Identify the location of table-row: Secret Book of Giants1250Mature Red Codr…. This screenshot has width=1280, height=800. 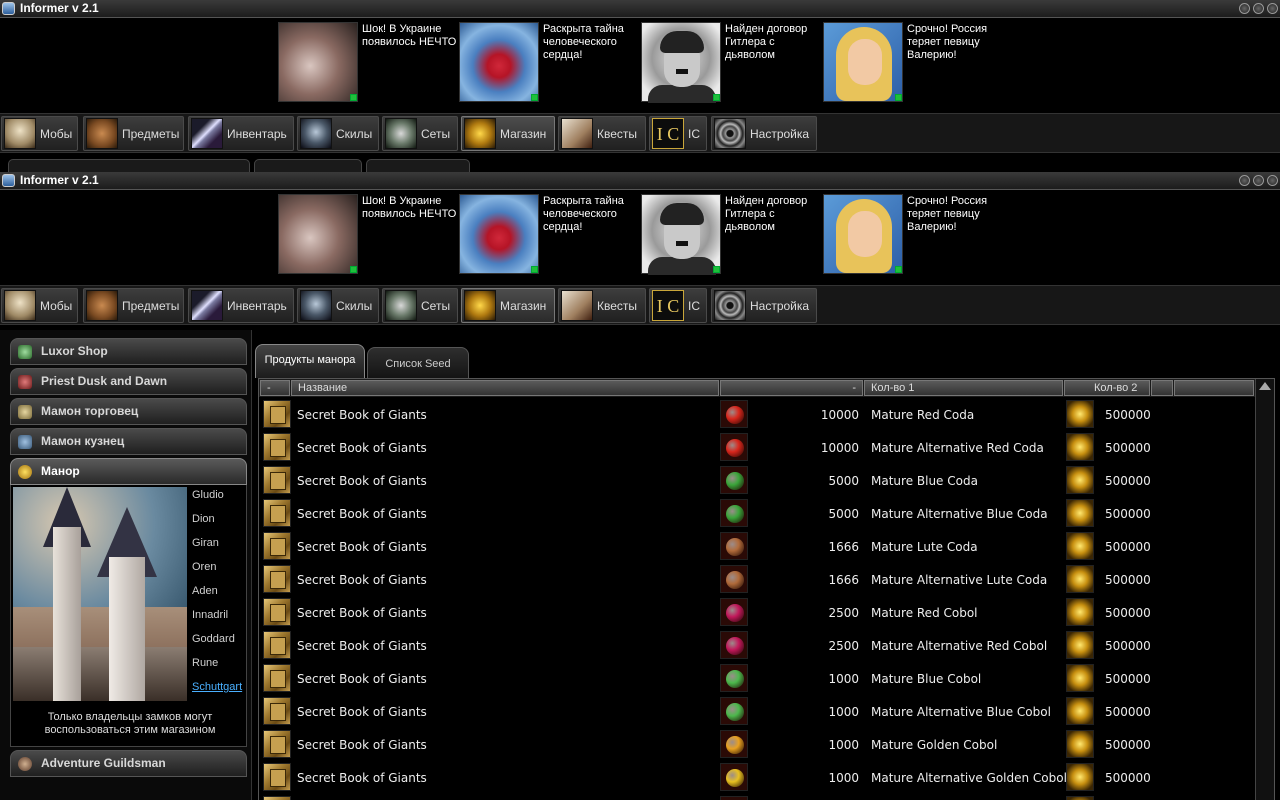
(756, 797).